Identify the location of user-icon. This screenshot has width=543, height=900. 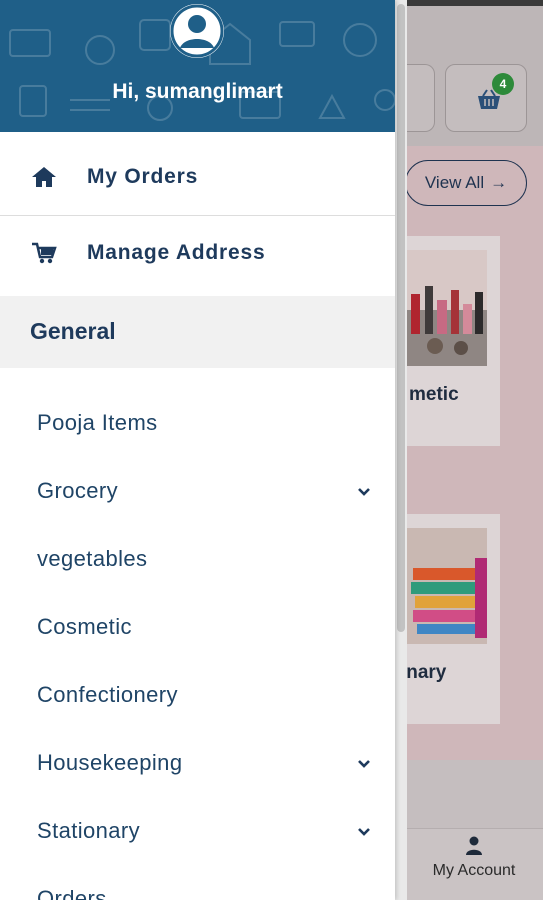
(474, 845).